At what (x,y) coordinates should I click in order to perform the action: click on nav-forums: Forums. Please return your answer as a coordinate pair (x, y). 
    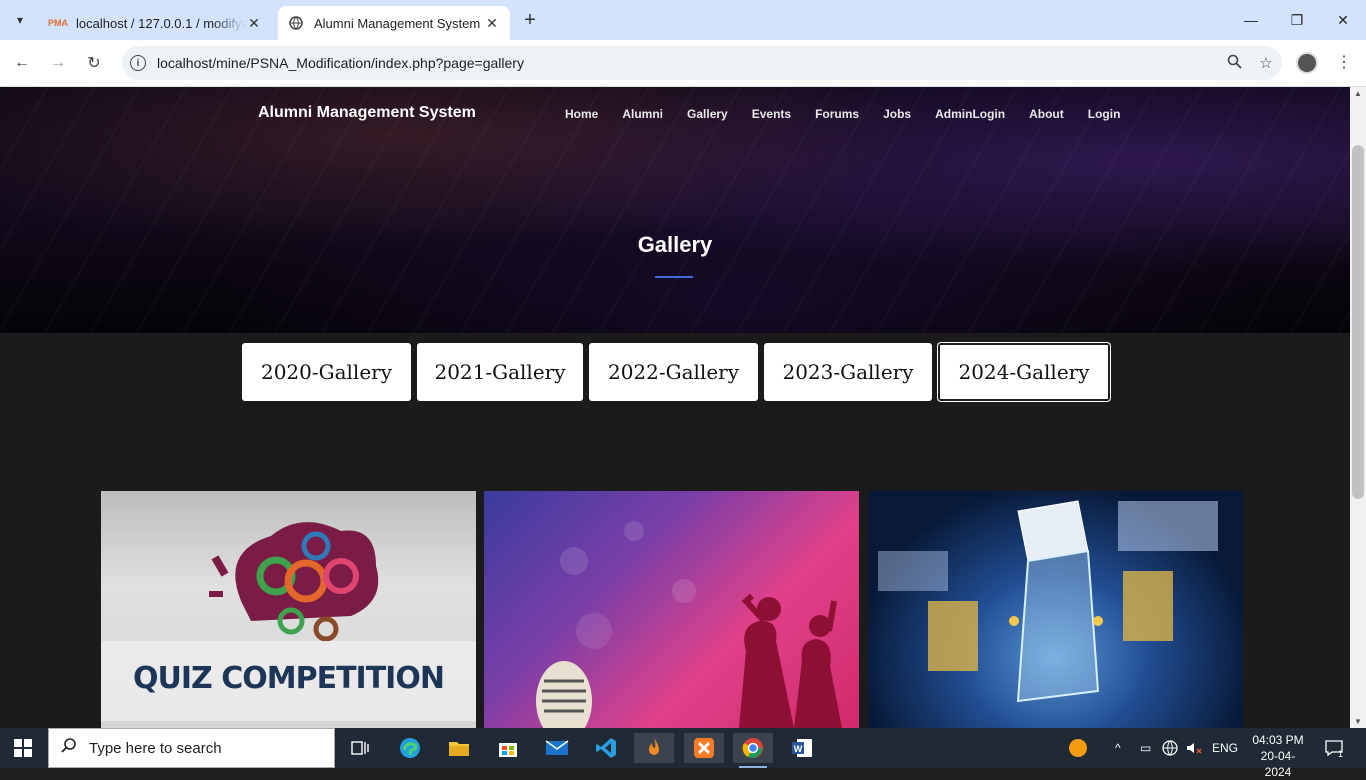
    Looking at the image, I should click on (837, 114).